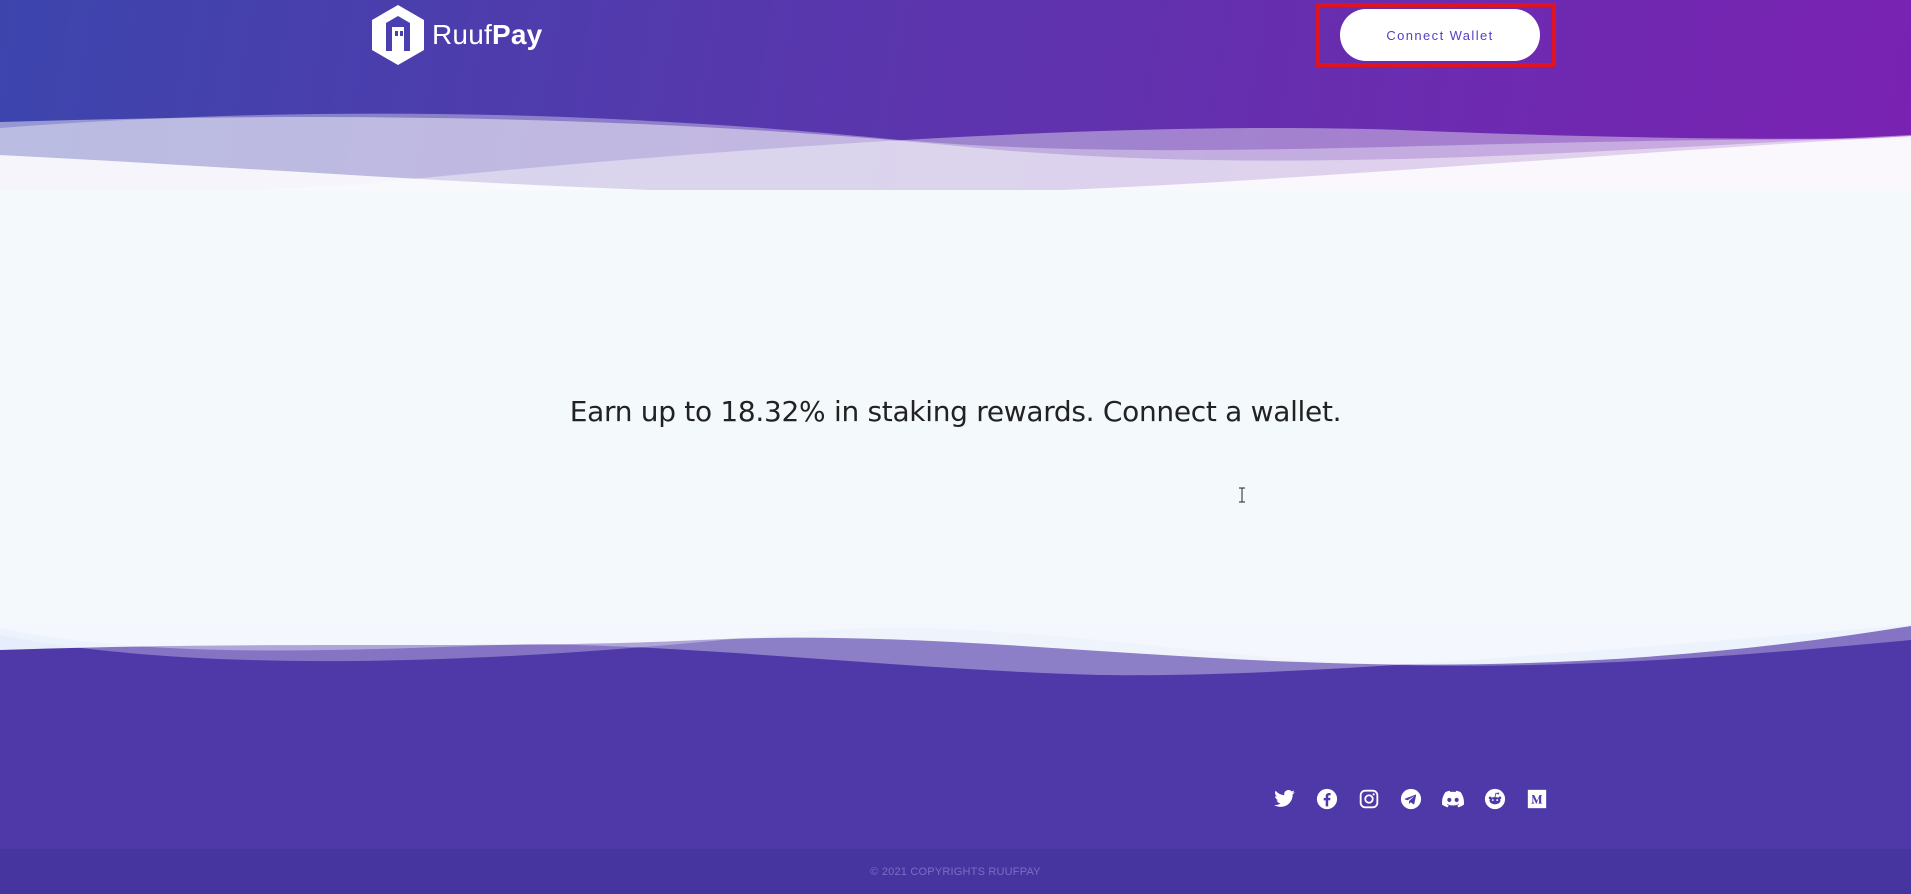  What do you see at coordinates (955, 648) in the screenshot?
I see `footer-wave-decoration` at bounding box center [955, 648].